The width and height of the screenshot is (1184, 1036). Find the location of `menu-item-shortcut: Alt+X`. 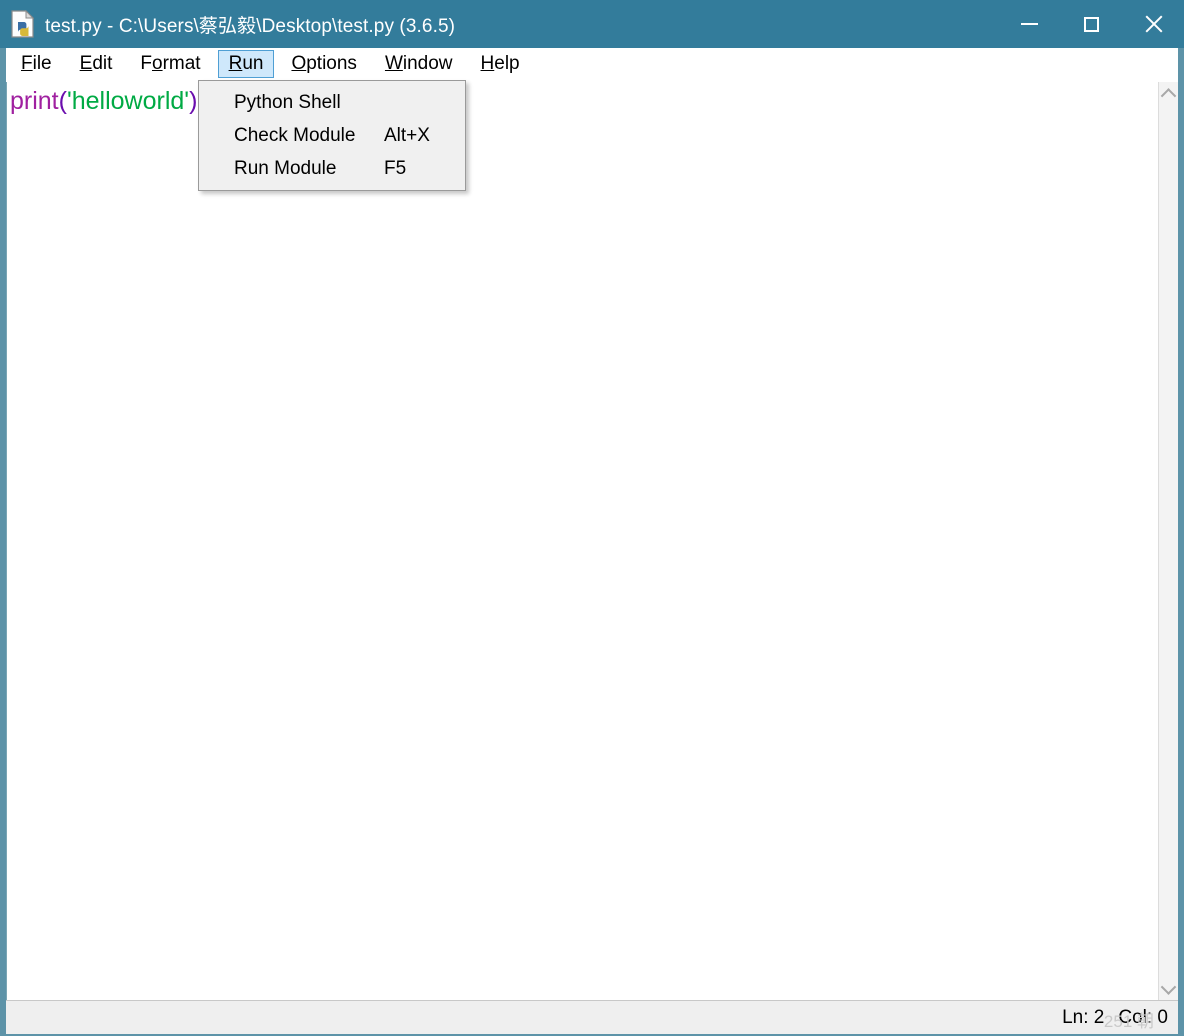

menu-item-shortcut: Alt+X is located at coordinates (407, 135).